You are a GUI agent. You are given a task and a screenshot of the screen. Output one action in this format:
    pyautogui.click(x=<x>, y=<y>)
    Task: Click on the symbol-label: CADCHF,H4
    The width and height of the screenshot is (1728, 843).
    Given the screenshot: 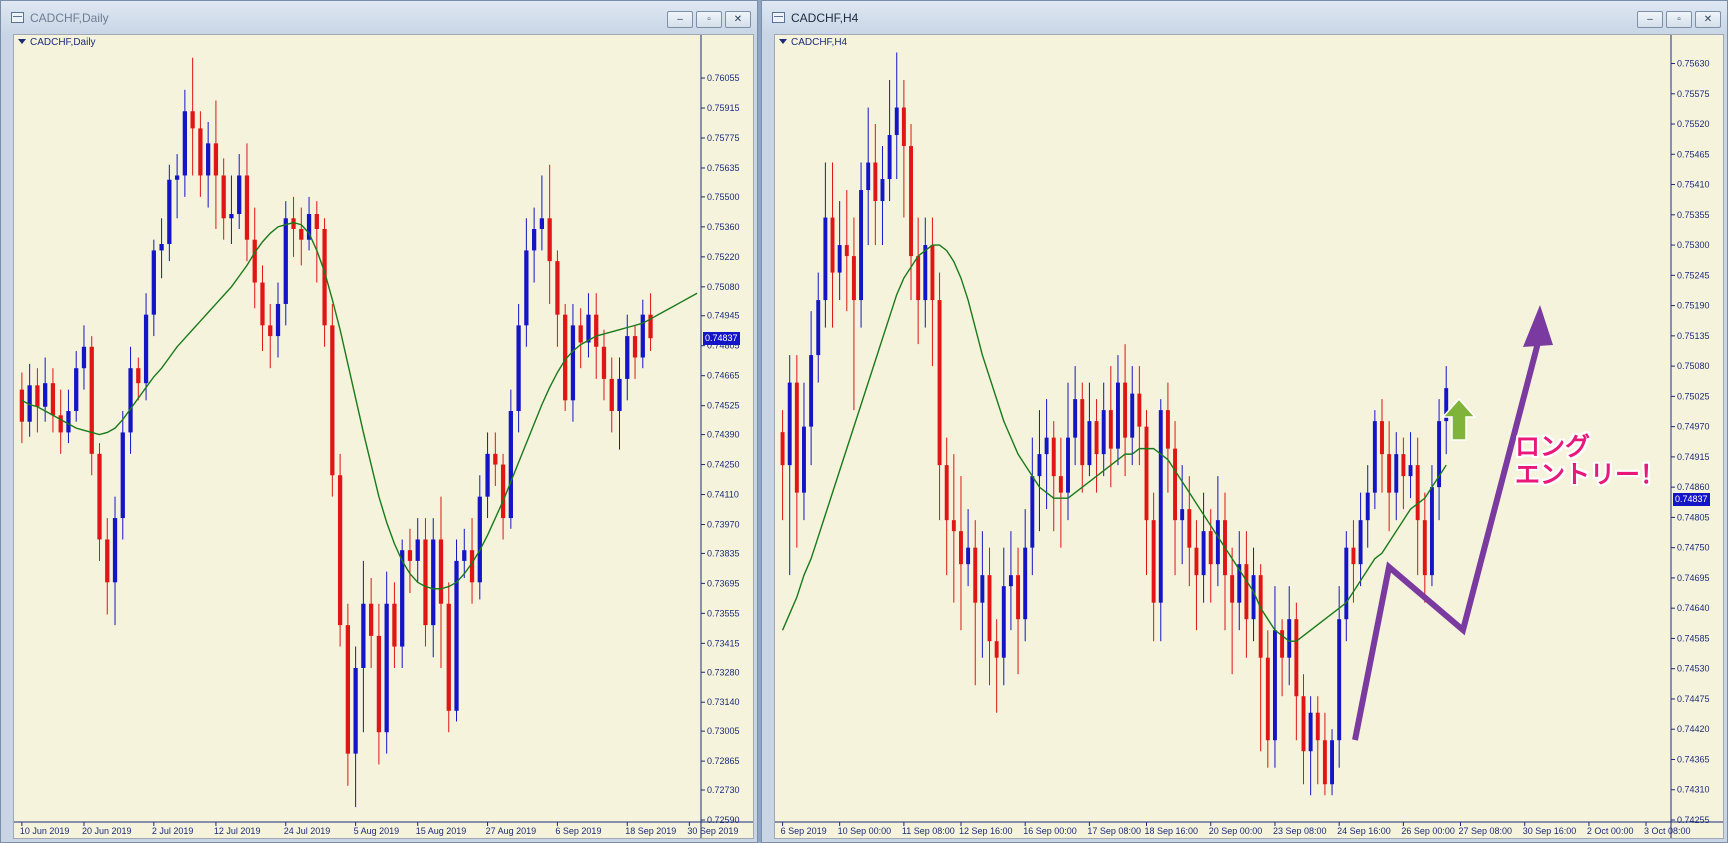 What is the action you would take?
    pyautogui.click(x=813, y=42)
    